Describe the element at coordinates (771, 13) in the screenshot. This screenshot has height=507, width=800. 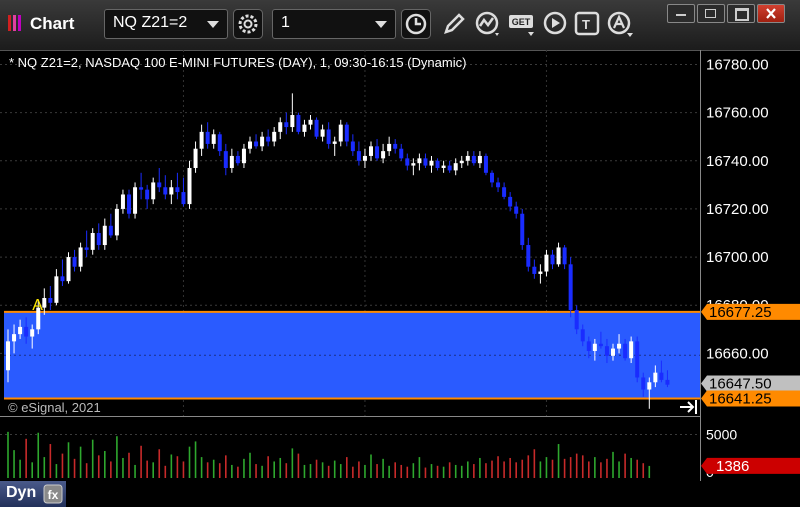
I see `close-button` at that location.